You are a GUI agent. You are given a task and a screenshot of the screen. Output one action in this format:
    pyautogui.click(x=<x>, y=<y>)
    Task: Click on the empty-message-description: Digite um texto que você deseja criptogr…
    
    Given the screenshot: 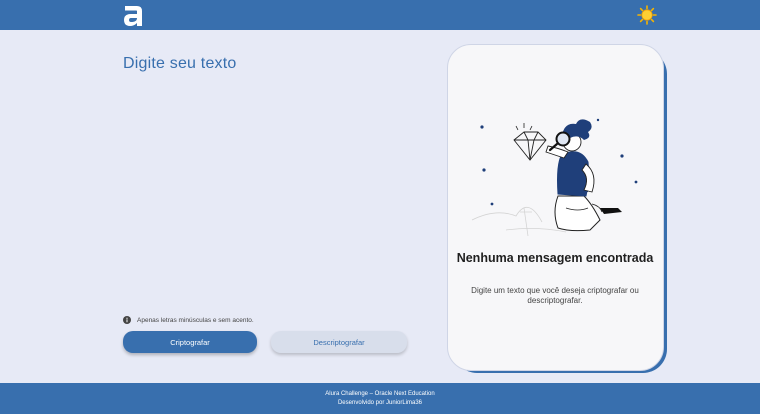 What is the action you would take?
    pyautogui.click(x=555, y=295)
    